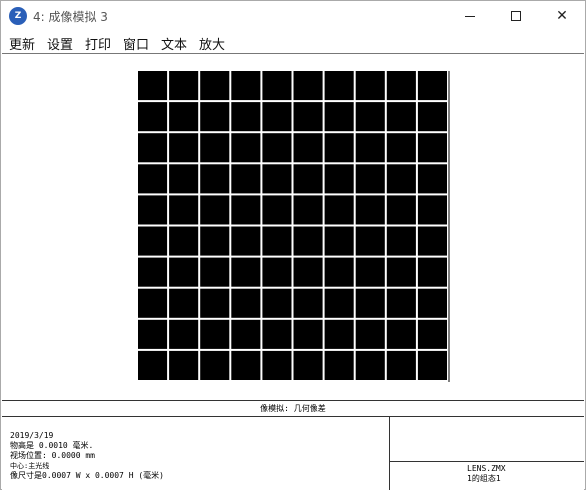  Describe the element at coordinates (30, 466) in the screenshot. I see `info-center: 中心:主光线` at that location.